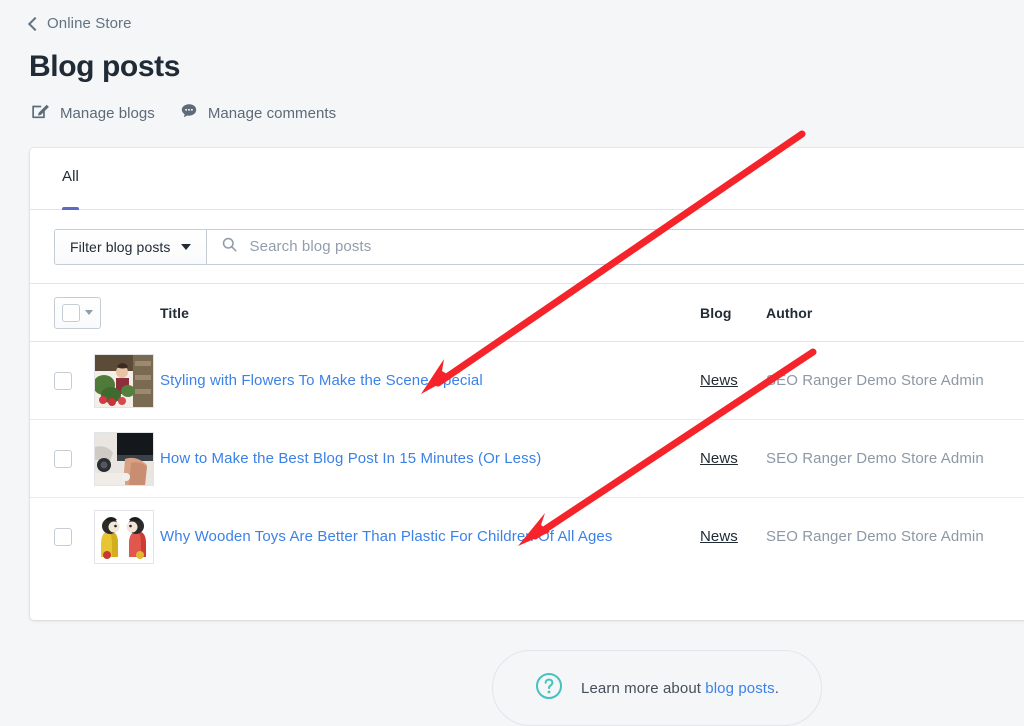  I want to click on search-field-wrapper, so click(615, 246).